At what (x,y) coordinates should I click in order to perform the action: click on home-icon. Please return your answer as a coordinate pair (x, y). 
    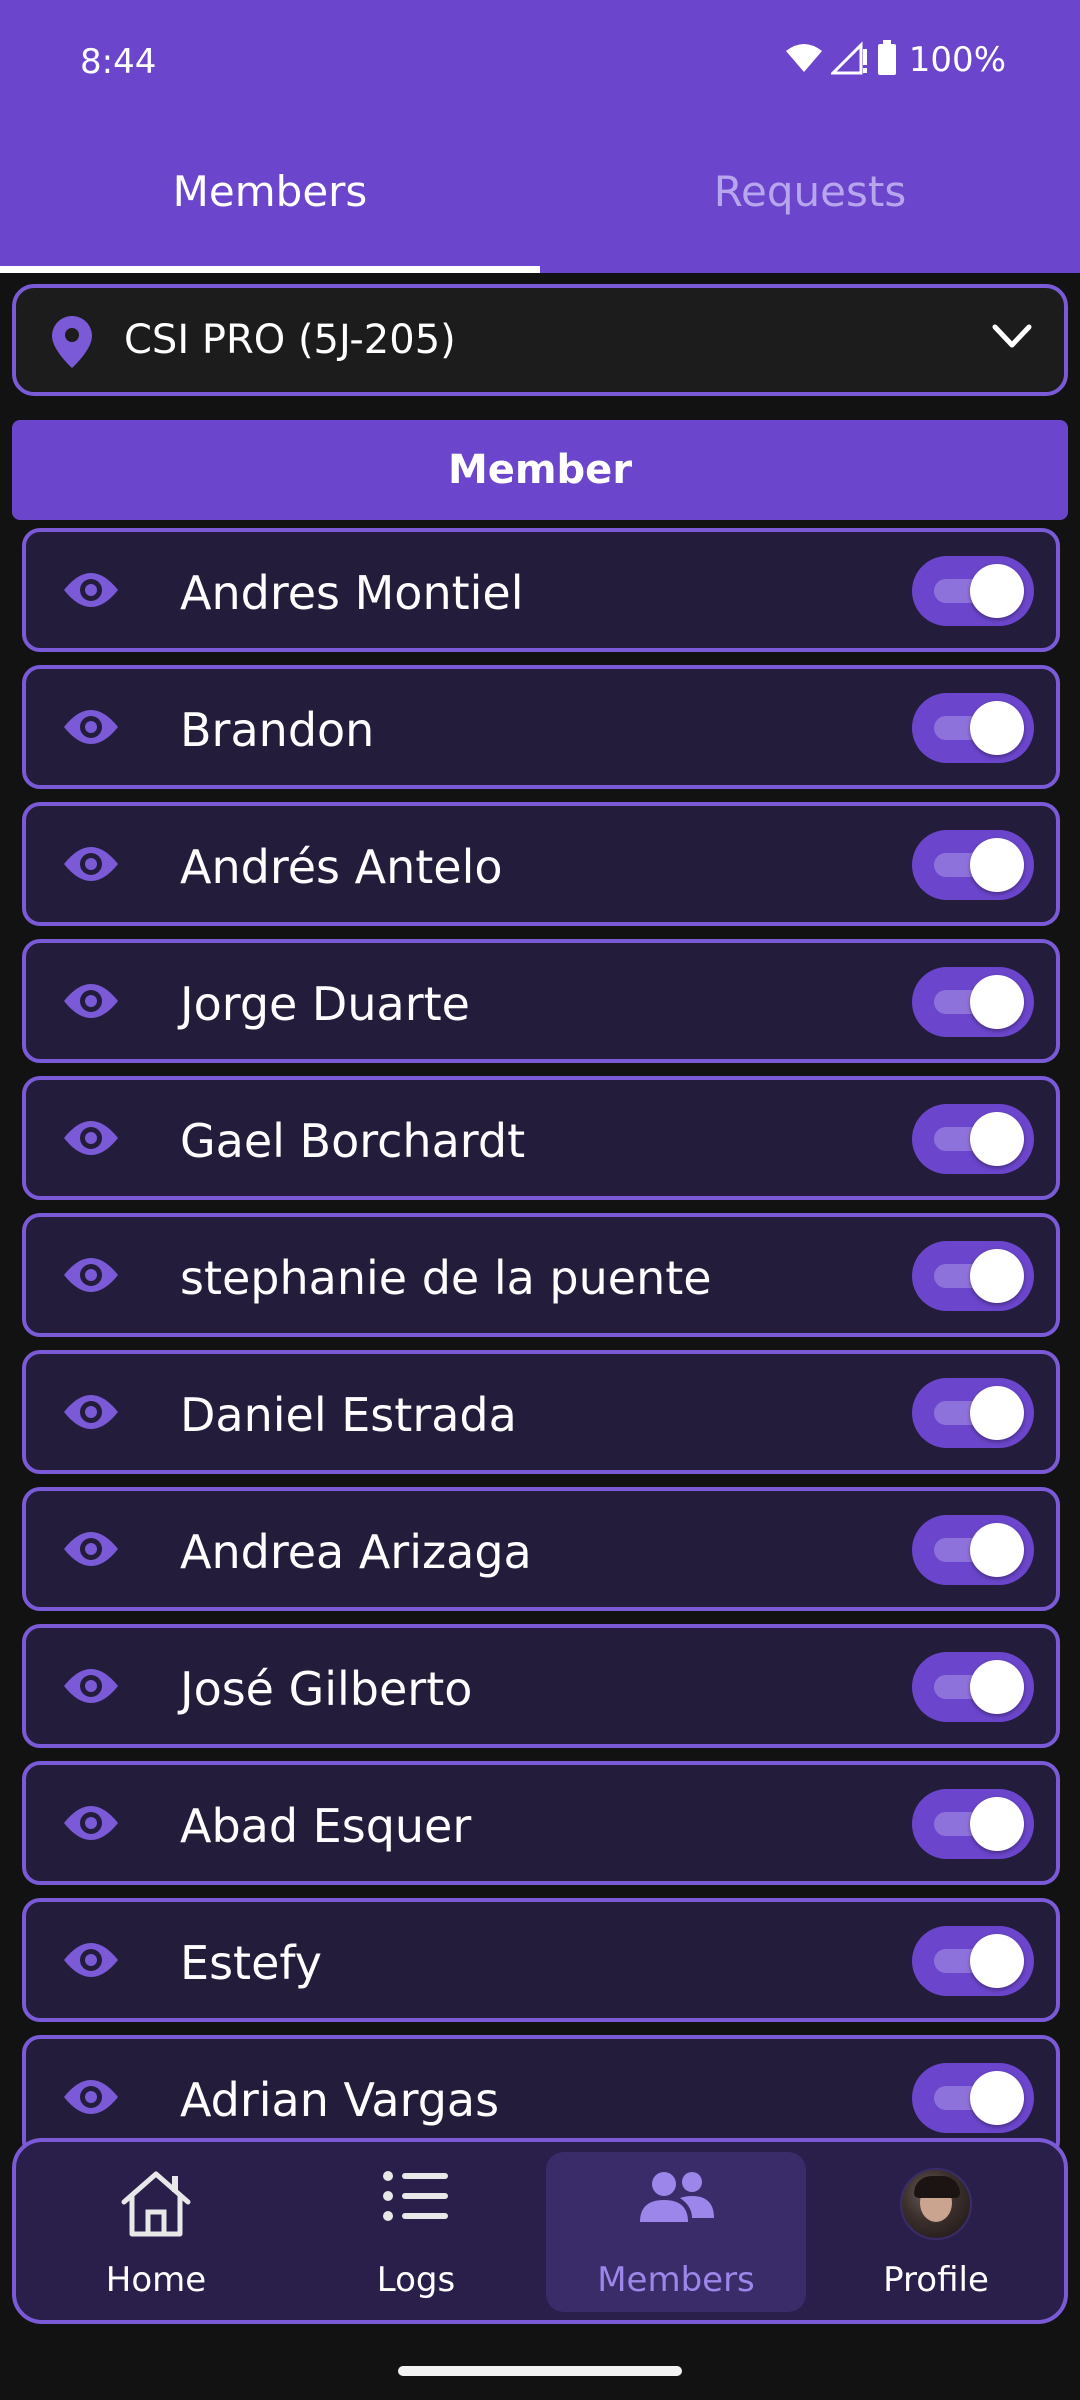
    Looking at the image, I should click on (156, 2204).